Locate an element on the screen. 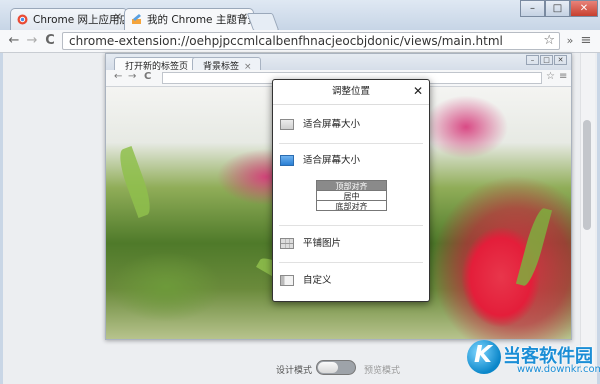 The height and width of the screenshot is (384, 600). preview-reload-icon: C is located at coordinates (148, 76).